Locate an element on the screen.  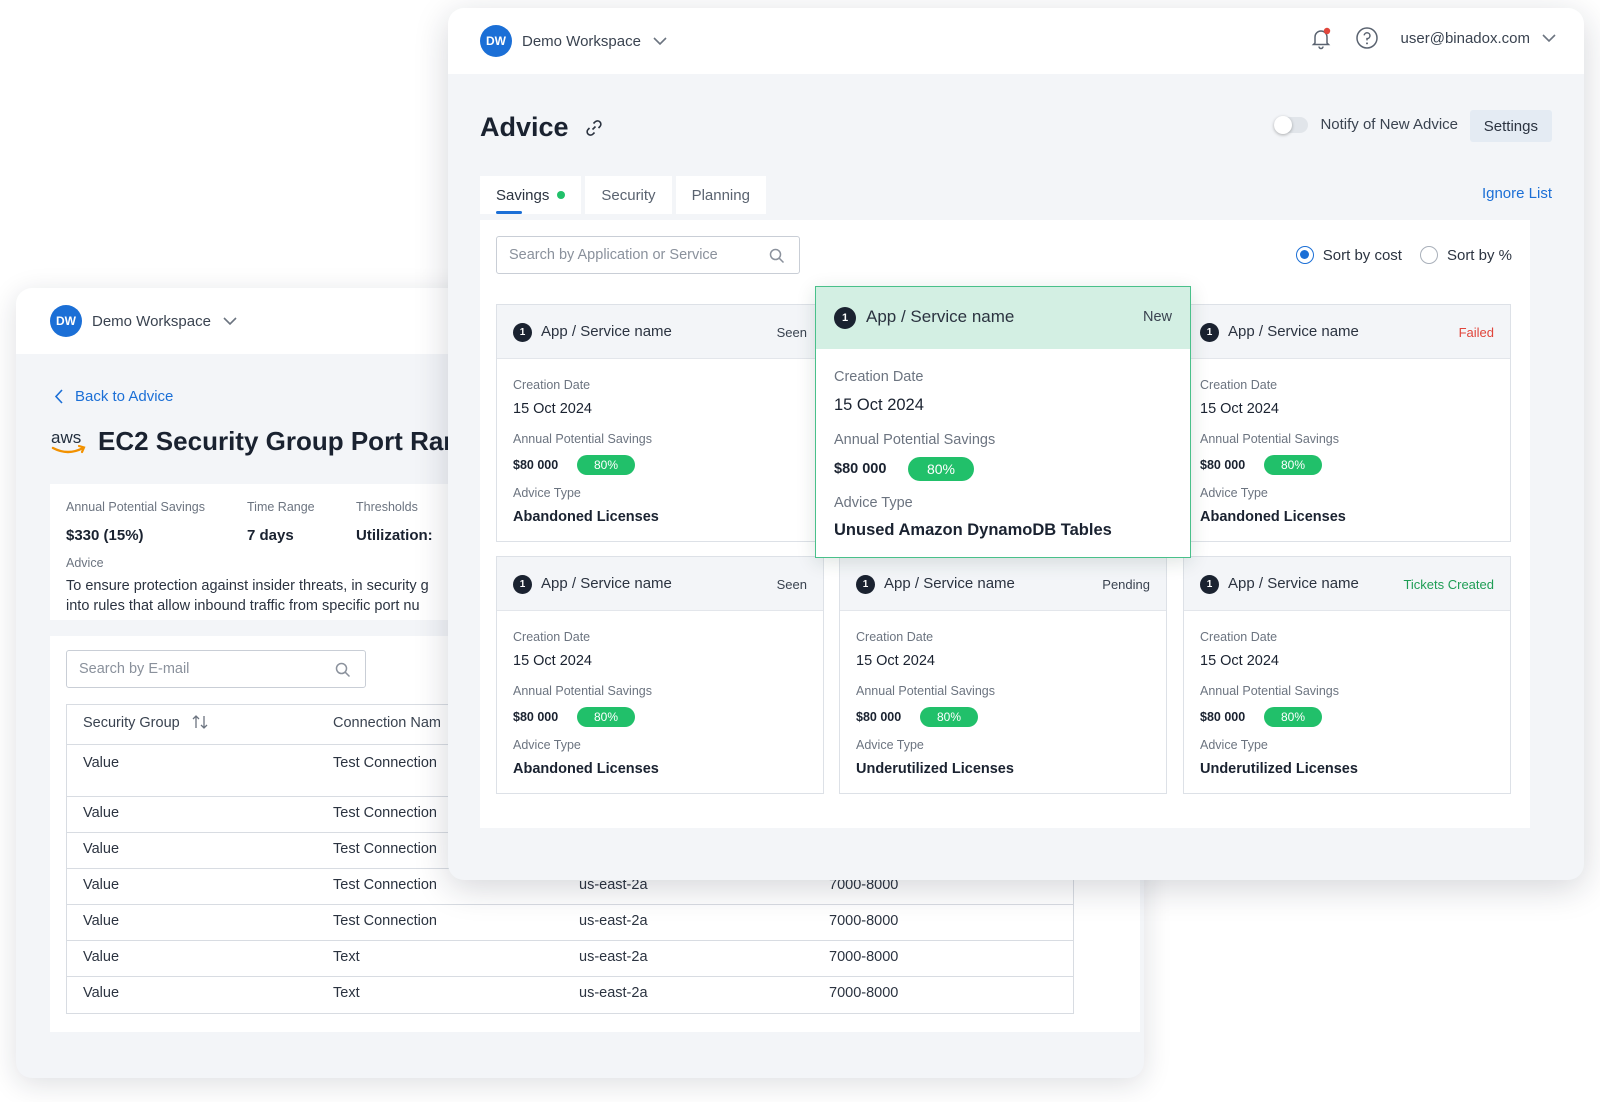
sort-pct-label: Sort by % is located at coordinates (1479, 255).